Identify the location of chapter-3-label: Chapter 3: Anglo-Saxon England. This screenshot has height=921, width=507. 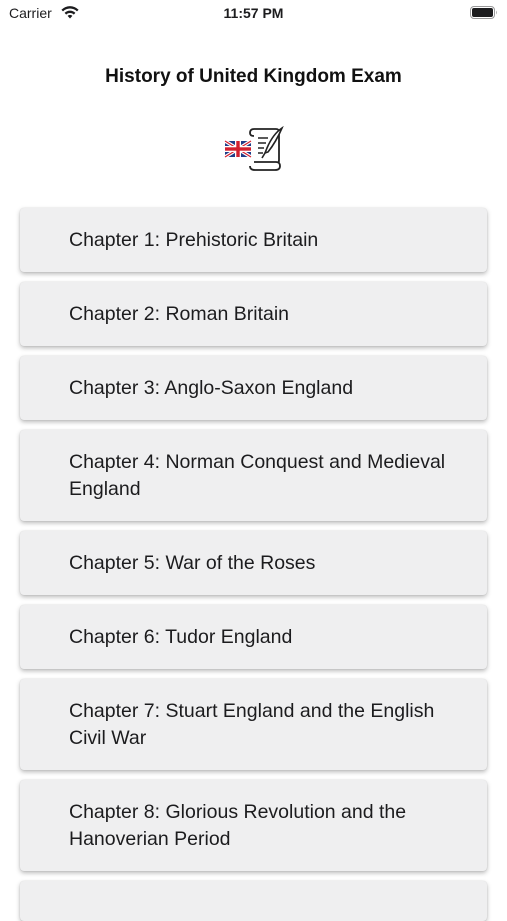
(211, 387).